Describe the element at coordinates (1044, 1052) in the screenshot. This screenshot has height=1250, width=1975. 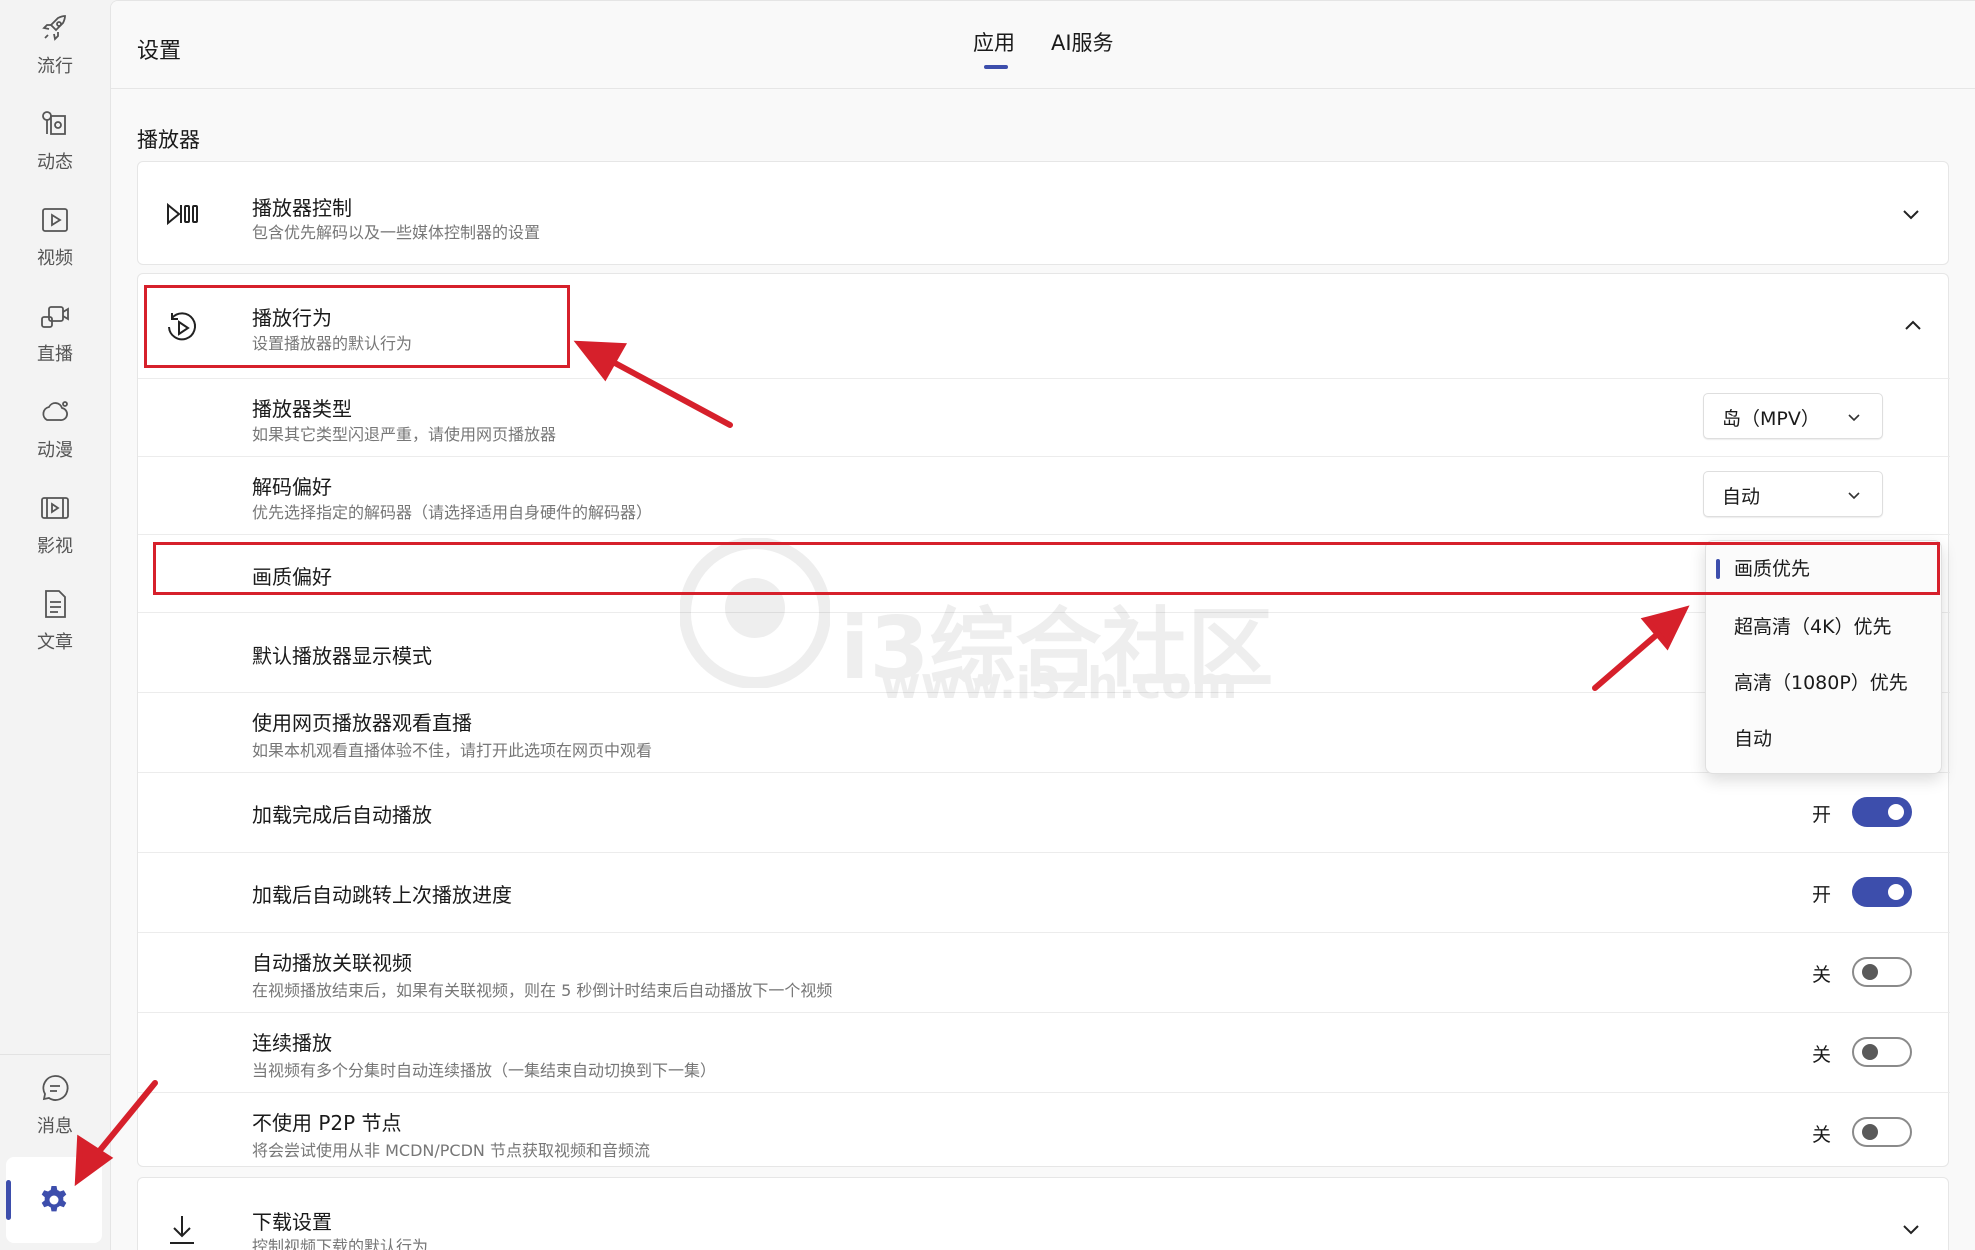
I see `continuous-row: 连续播放 当视频有多个分集时自动连续播放（一集结束自动切换到下一集） 关` at that location.